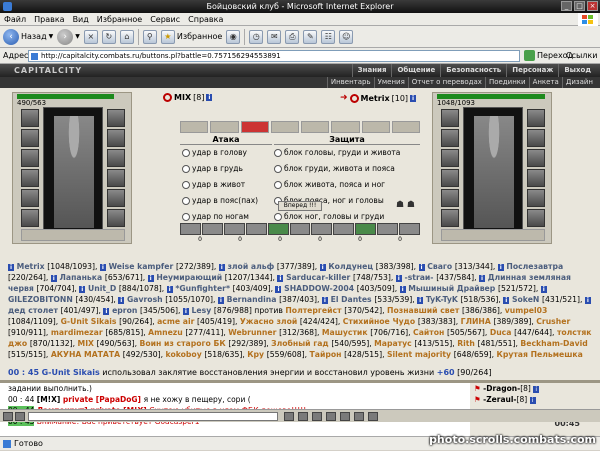 The width and height of the screenshot is (600, 451). What do you see at coordinates (540, 354) in the screenshot?
I see `participant-name: Крутая Пельмешка` at bounding box center [540, 354].